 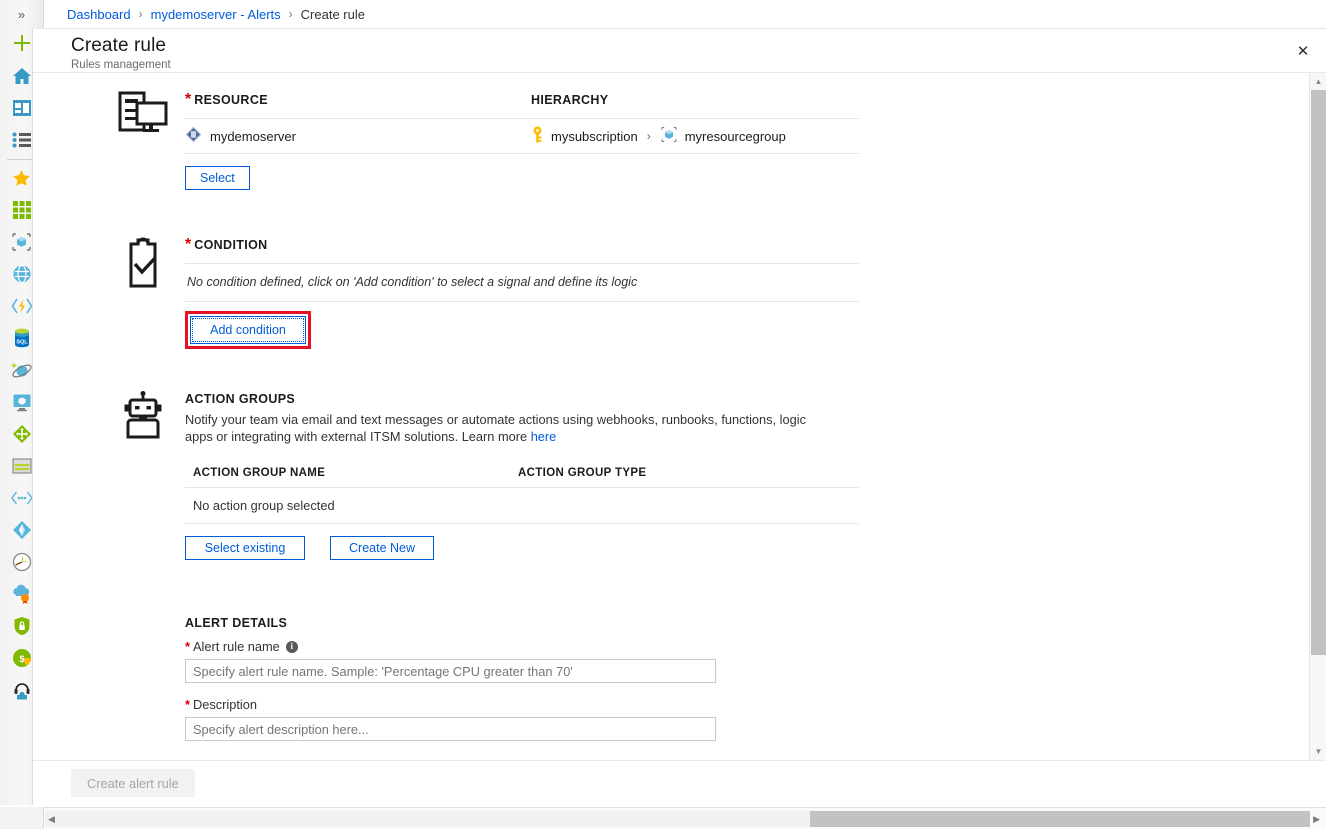 What do you see at coordinates (240, 399) in the screenshot?
I see `action-groups-label: ACTION GROUPS` at bounding box center [240, 399].